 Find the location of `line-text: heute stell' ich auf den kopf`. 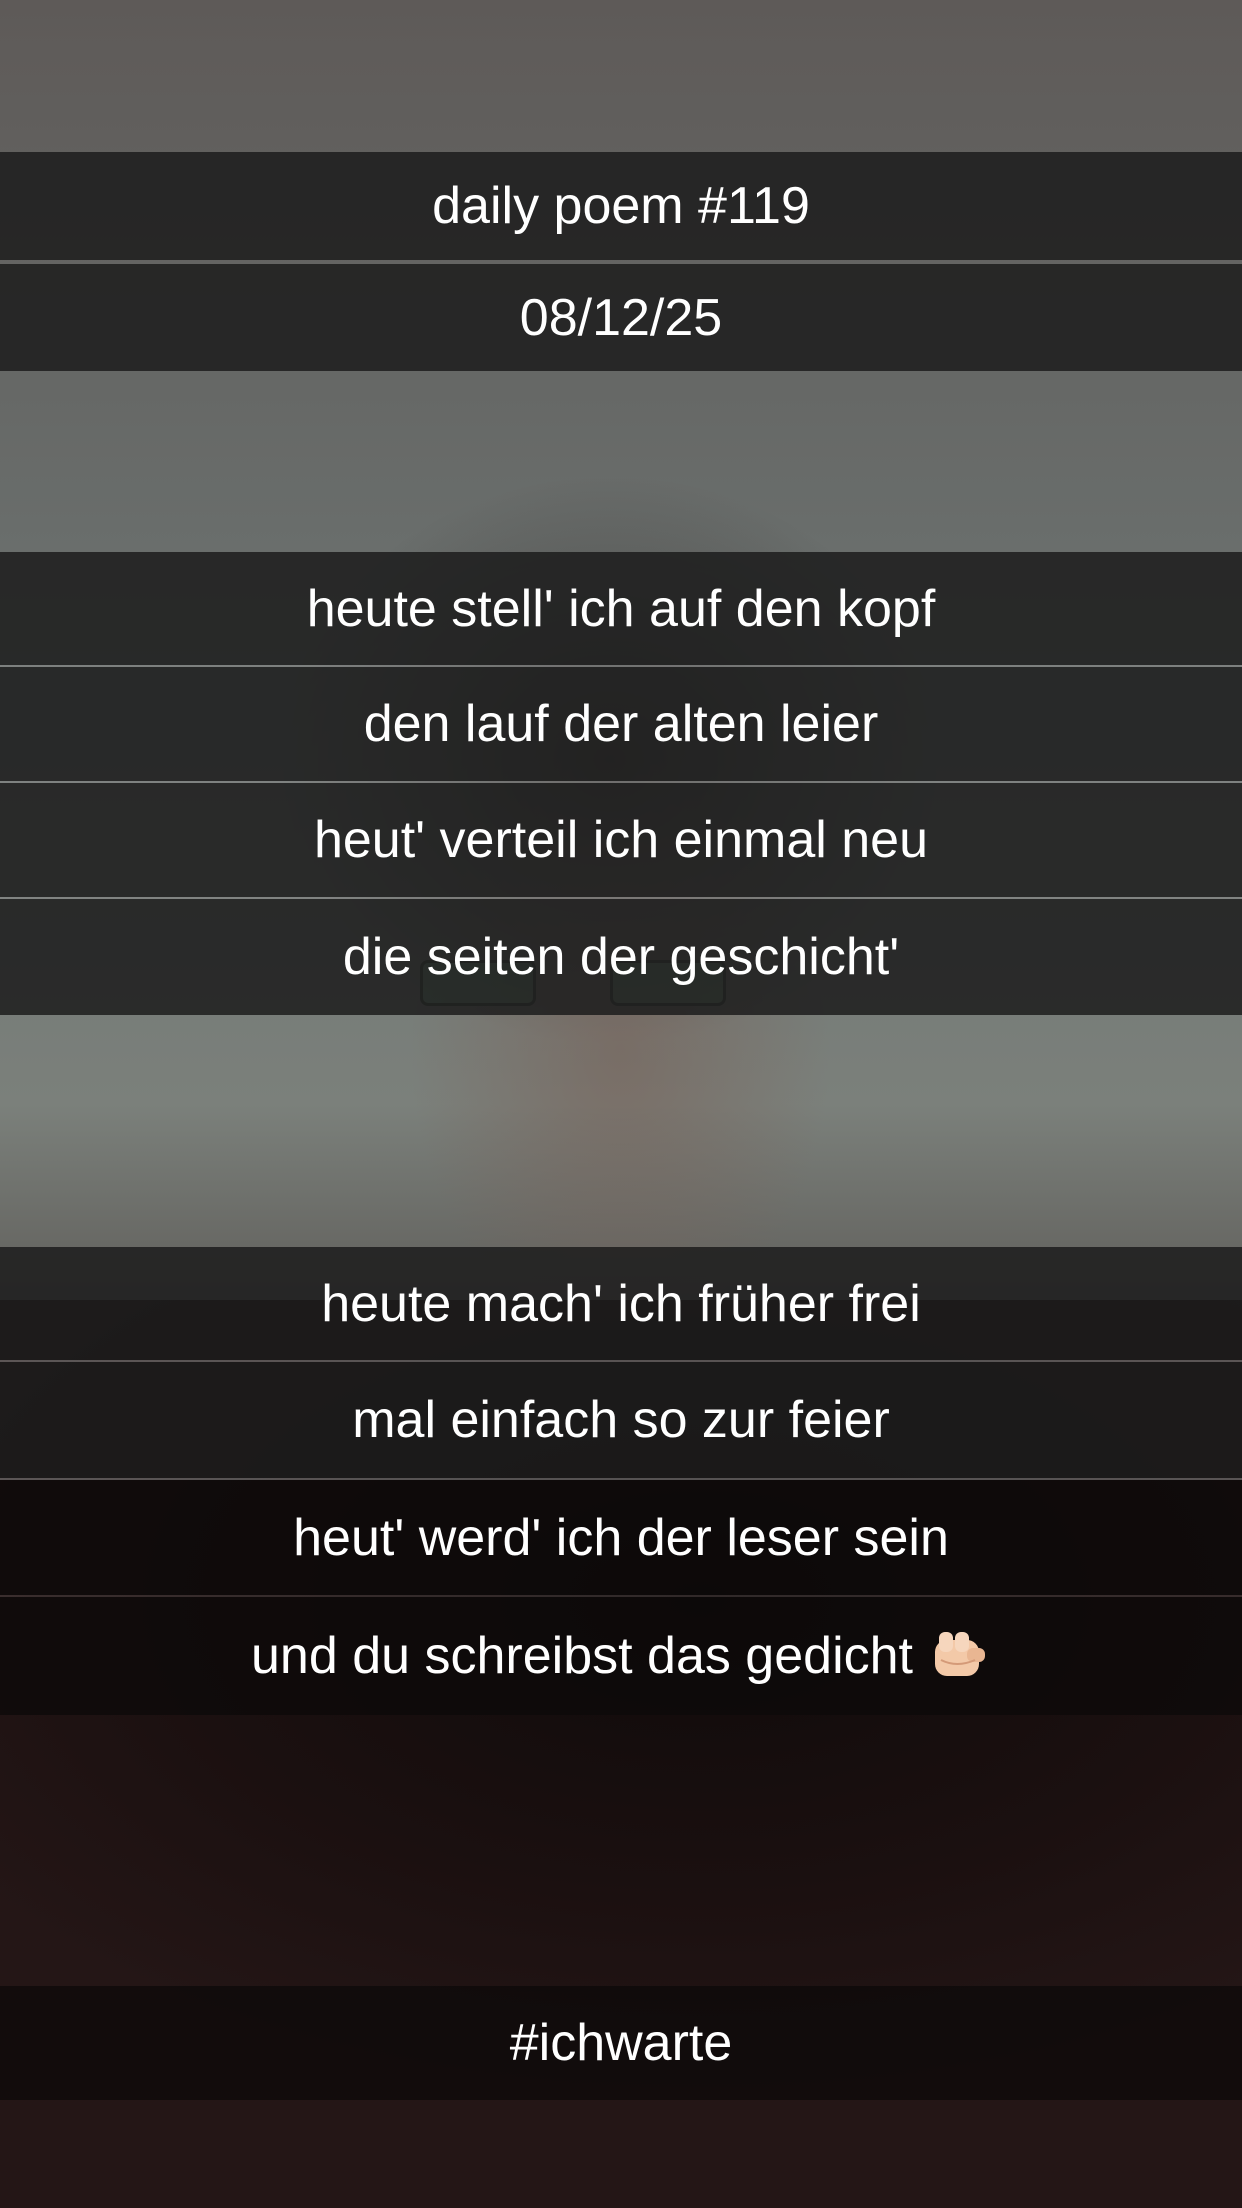

line-text: heute stell' ich auf den kopf is located at coordinates (621, 608).